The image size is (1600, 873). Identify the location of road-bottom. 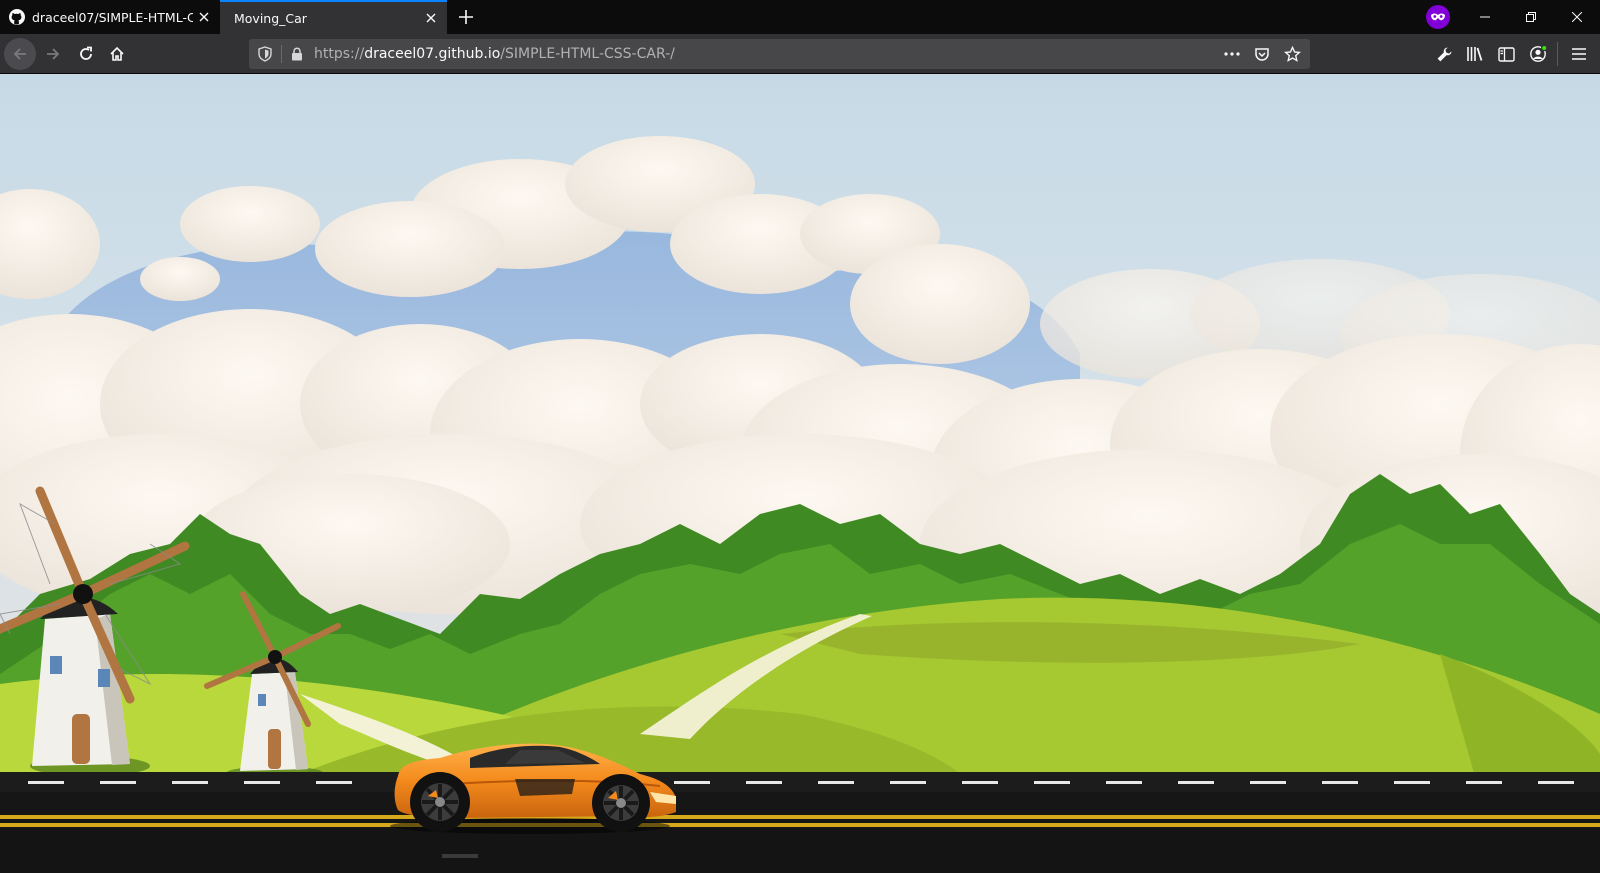
(800, 851).